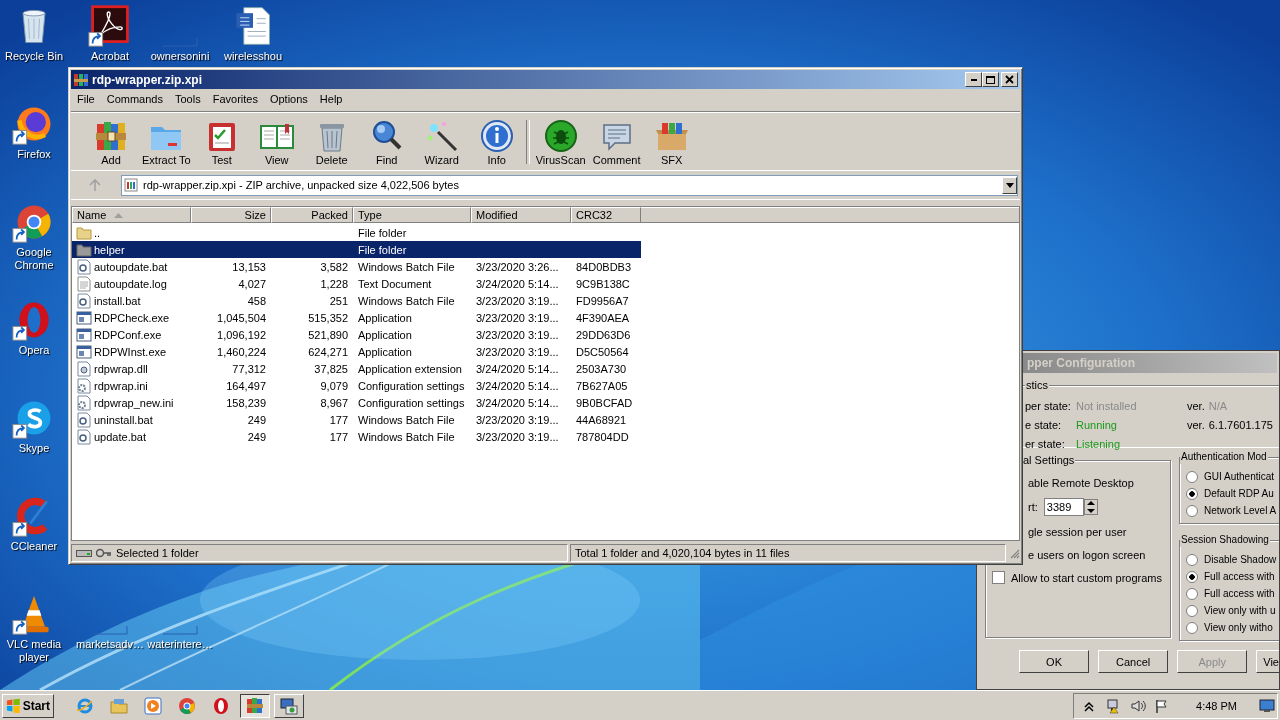  What do you see at coordinates (334, 385) in the screenshot?
I see `table-cell: 9,079` at bounding box center [334, 385].